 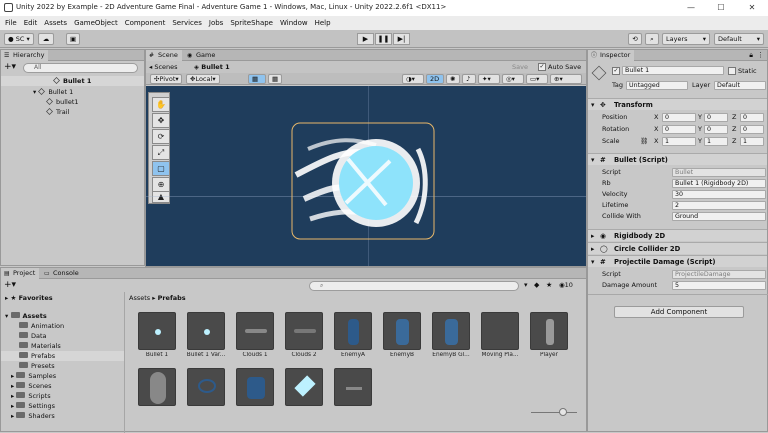 I want to click on breadcrumb-assets: Assets, so click(x=139, y=298).